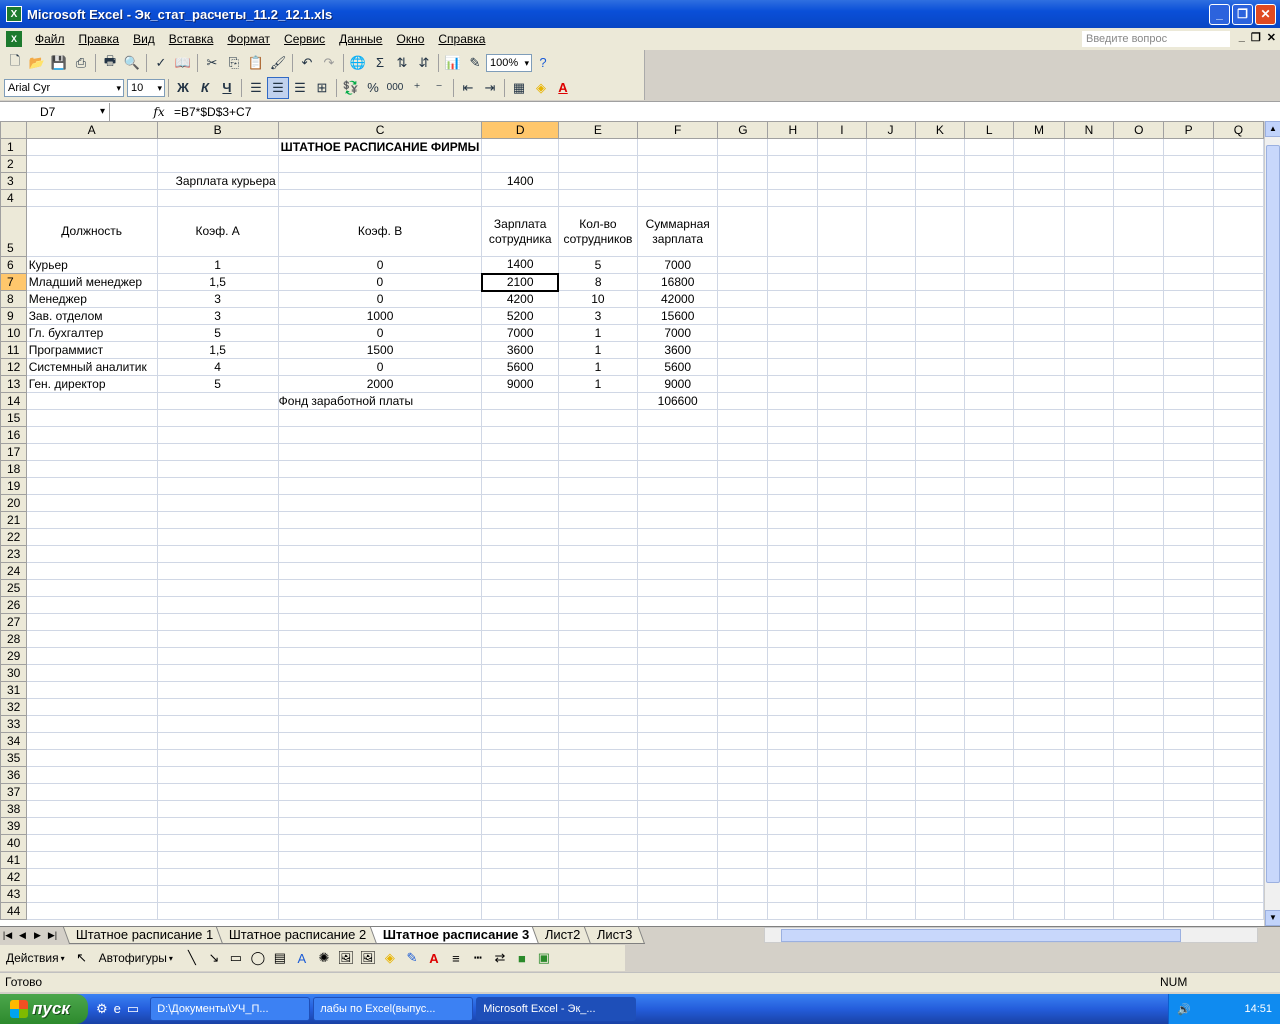 The image size is (1280, 1024). What do you see at coordinates (1089, 130) in the screenshot?
I see `column-header: N` at bounding box center [1089, 130].